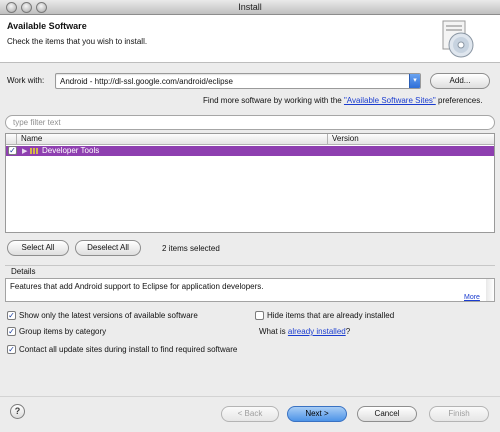  Describe the element at coordinates (317, 414) in the screenshot. I see `next-button: Next >` at that location.